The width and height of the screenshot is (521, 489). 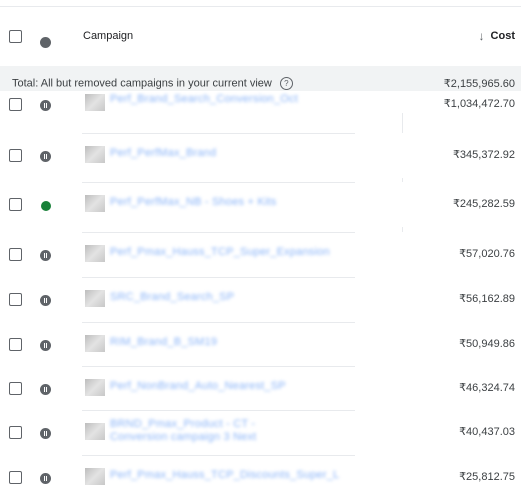 I want to click on status-column-icon, so click(x=45, y=42).